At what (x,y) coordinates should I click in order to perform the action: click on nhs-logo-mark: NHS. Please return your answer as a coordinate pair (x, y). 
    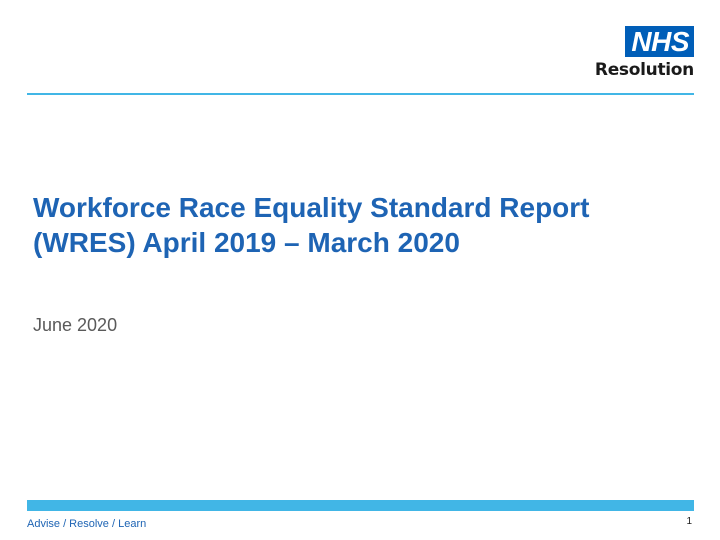
    Looking at the image, I should click on (659, 41).